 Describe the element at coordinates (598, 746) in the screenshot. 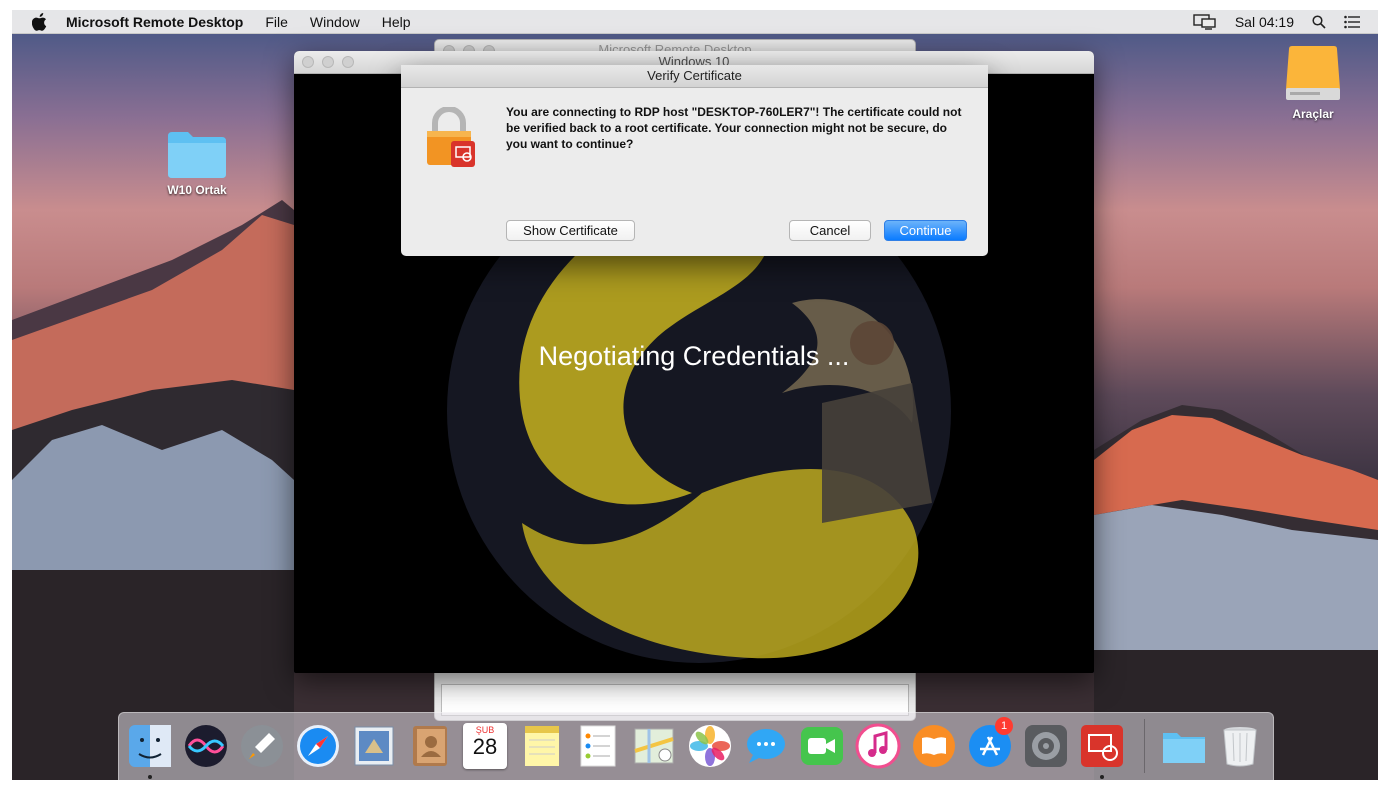

I see `reminders-icon` at that location.